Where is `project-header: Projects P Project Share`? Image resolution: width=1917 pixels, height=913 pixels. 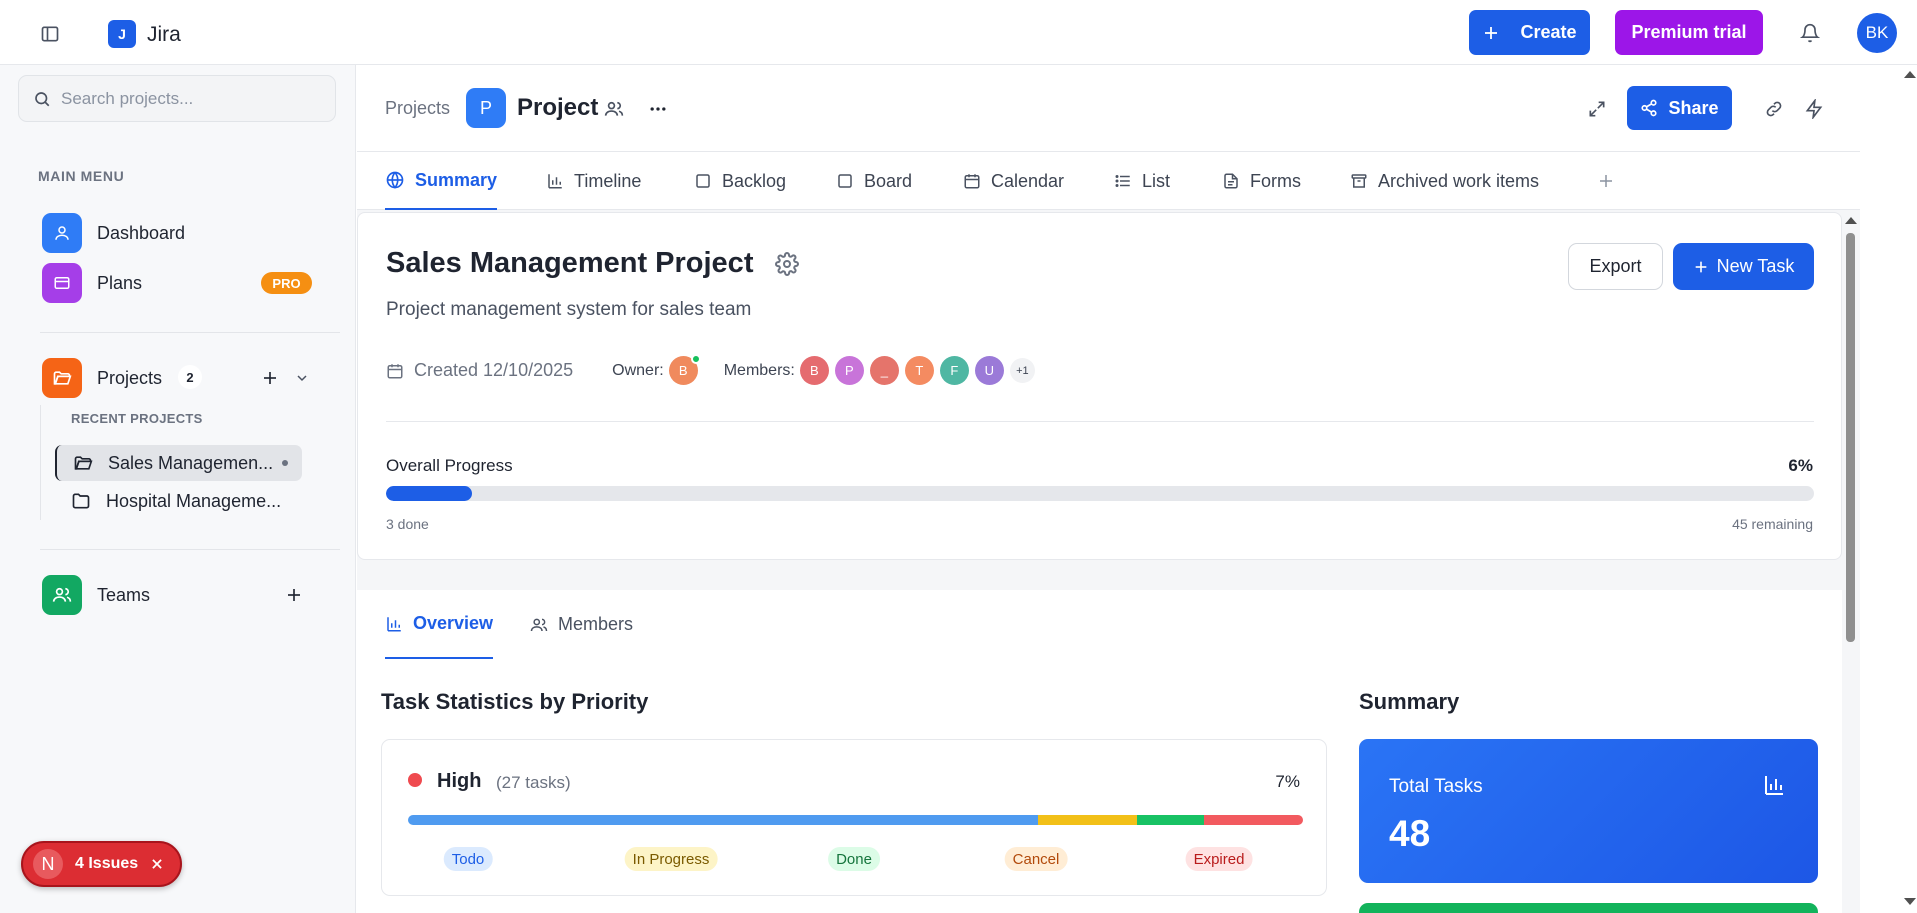
project-header: Projects P Project Share is located at coordinates (1108, 108).